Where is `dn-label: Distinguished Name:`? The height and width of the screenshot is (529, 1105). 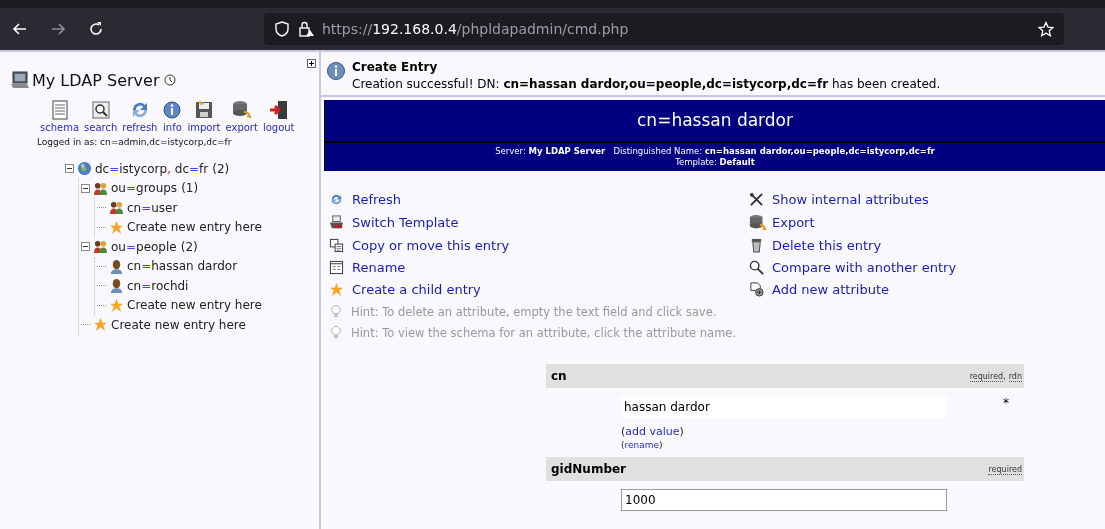
dn-label: Distinguished Name: is located at coordinates (658, 151).